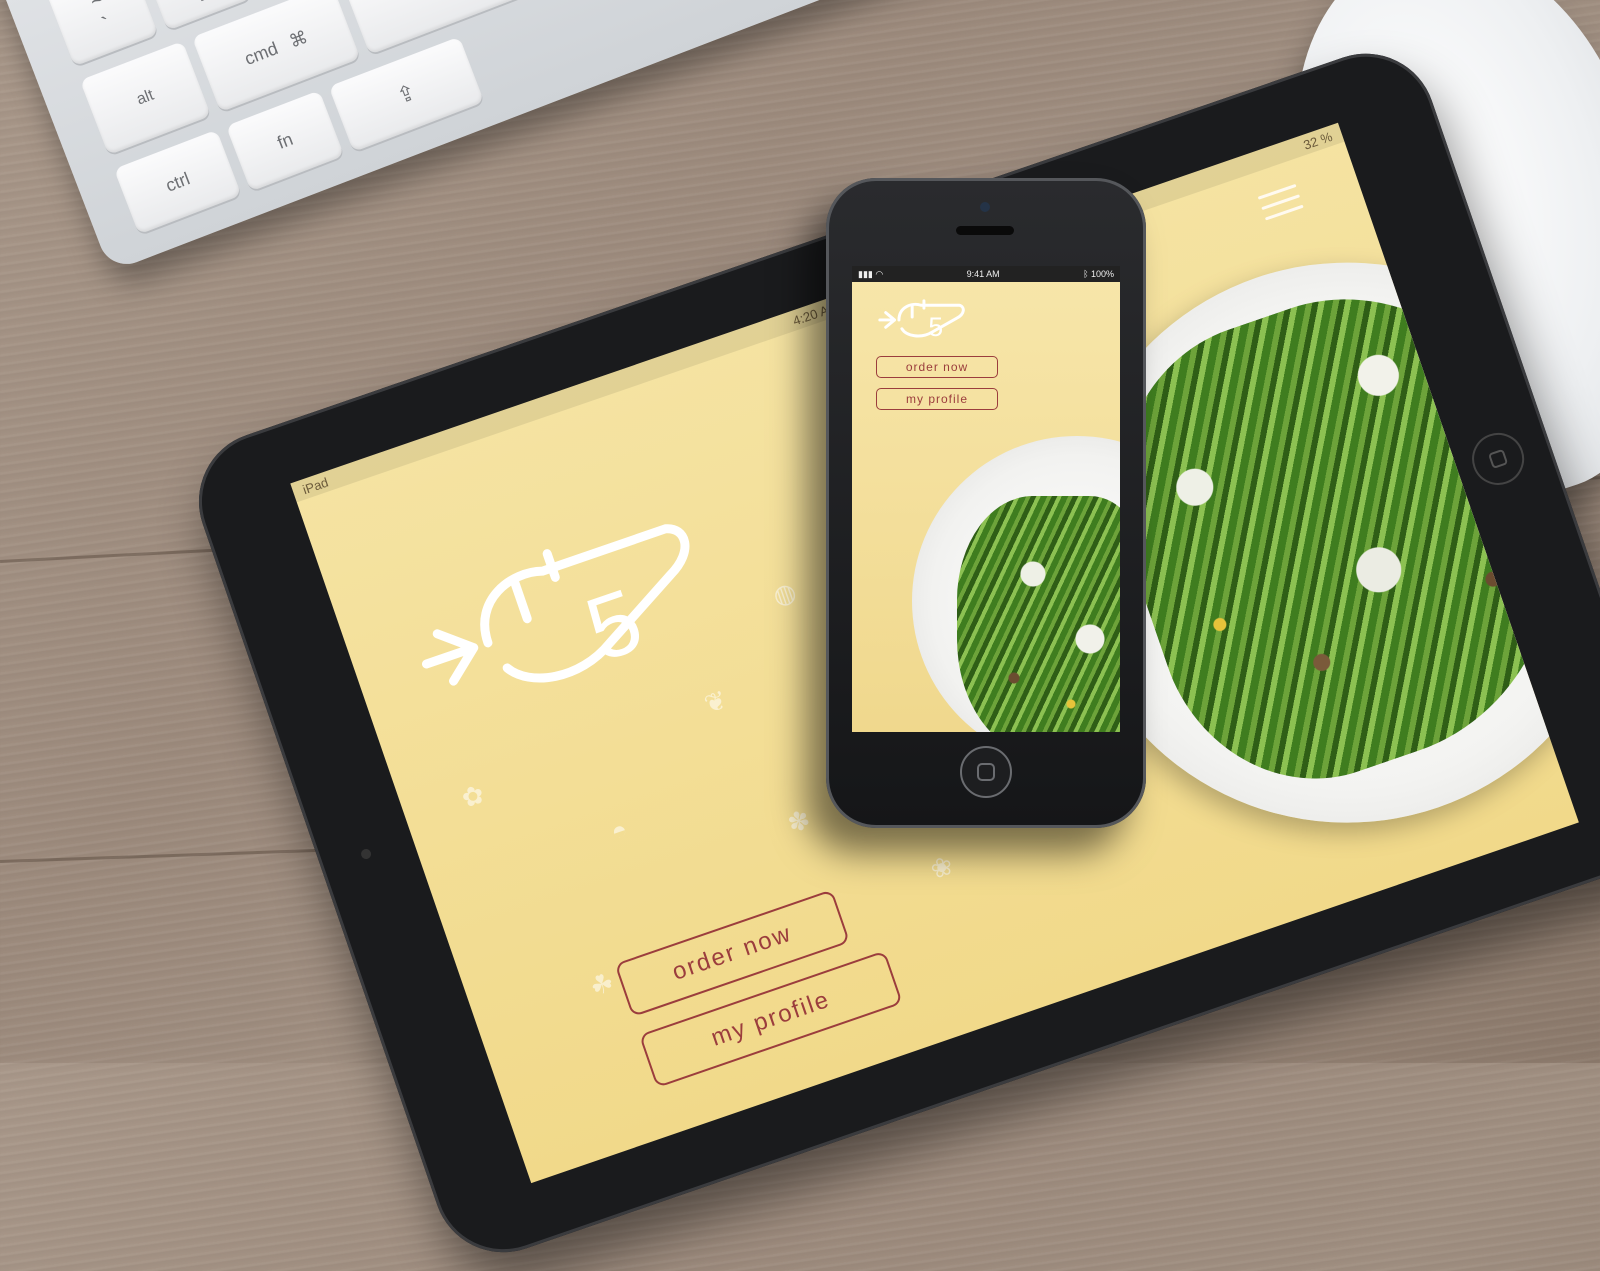 This screenshot has height=1271, width=1600. Describe the element at coordinates (985, 207) in the screenshot. I see `phone-camera` at that location.